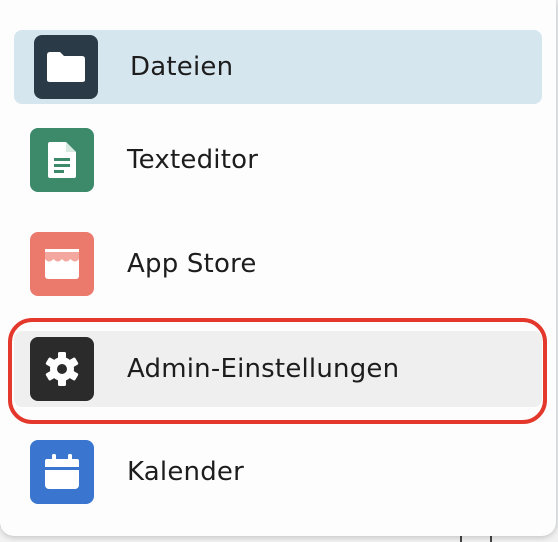 This screenshot has height=542, width=558. Describe the element at coordinates (193, 160) in the screenshot. I see `menu-item-label: Texteditor` at that location.